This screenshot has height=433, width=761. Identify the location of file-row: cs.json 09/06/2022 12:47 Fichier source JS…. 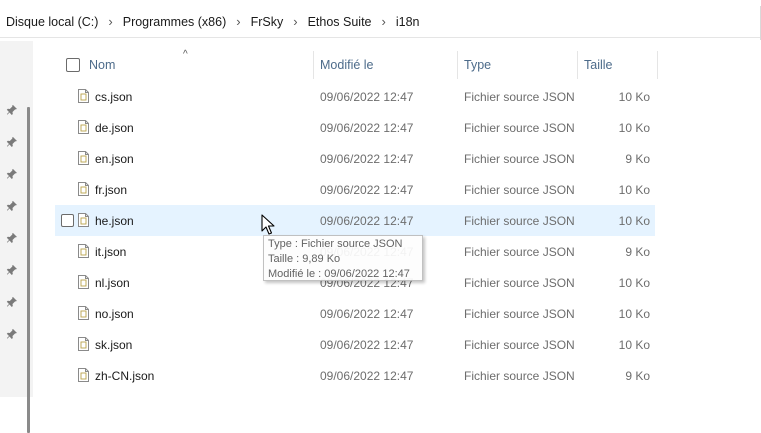
(355, 96).